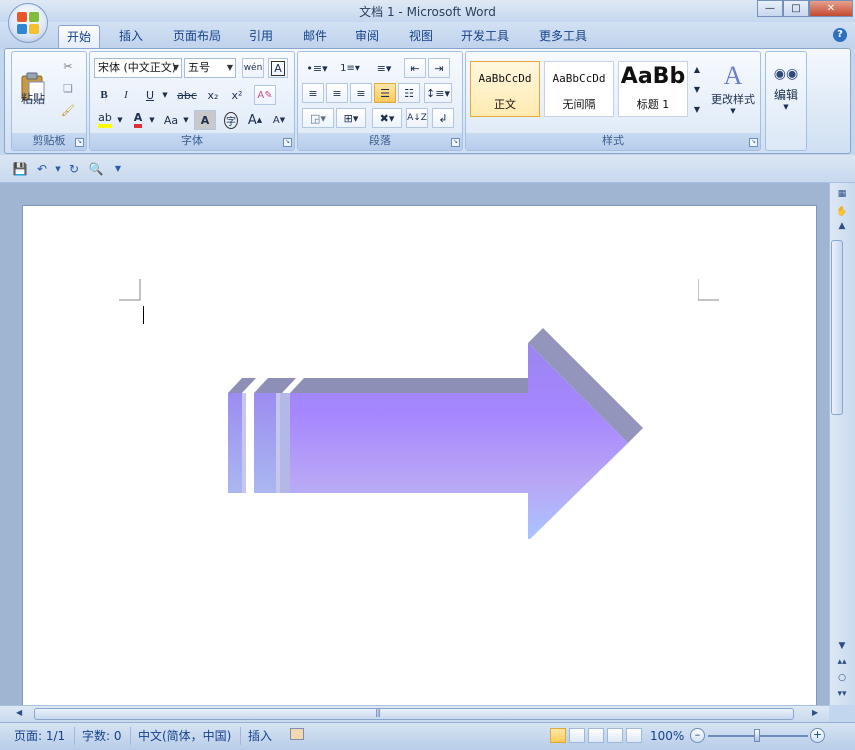 This screenshot has height=750, width=855. I want to click on style-heading-1: AaBb 标题 1, so click(653, 89).